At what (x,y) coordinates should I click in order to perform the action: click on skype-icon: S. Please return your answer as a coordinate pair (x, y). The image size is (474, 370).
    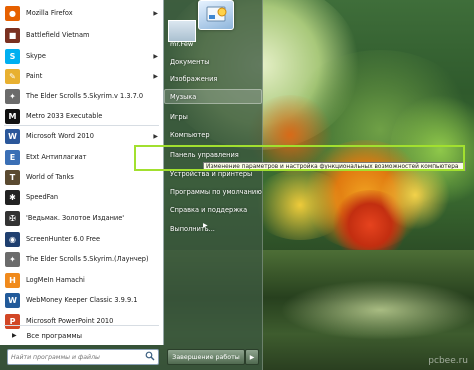
    Looking at the image, I should click on (12, 56).